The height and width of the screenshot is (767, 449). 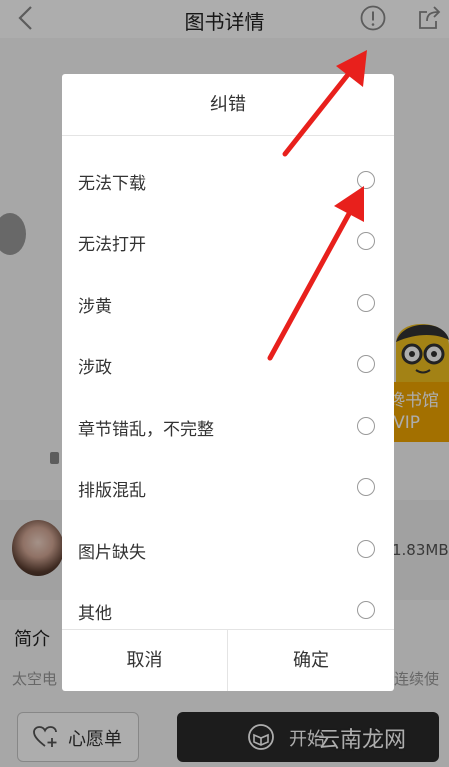 I want to click on option-chapters-disordered: 章节错乱，不完整, so click(x=228, y=426).